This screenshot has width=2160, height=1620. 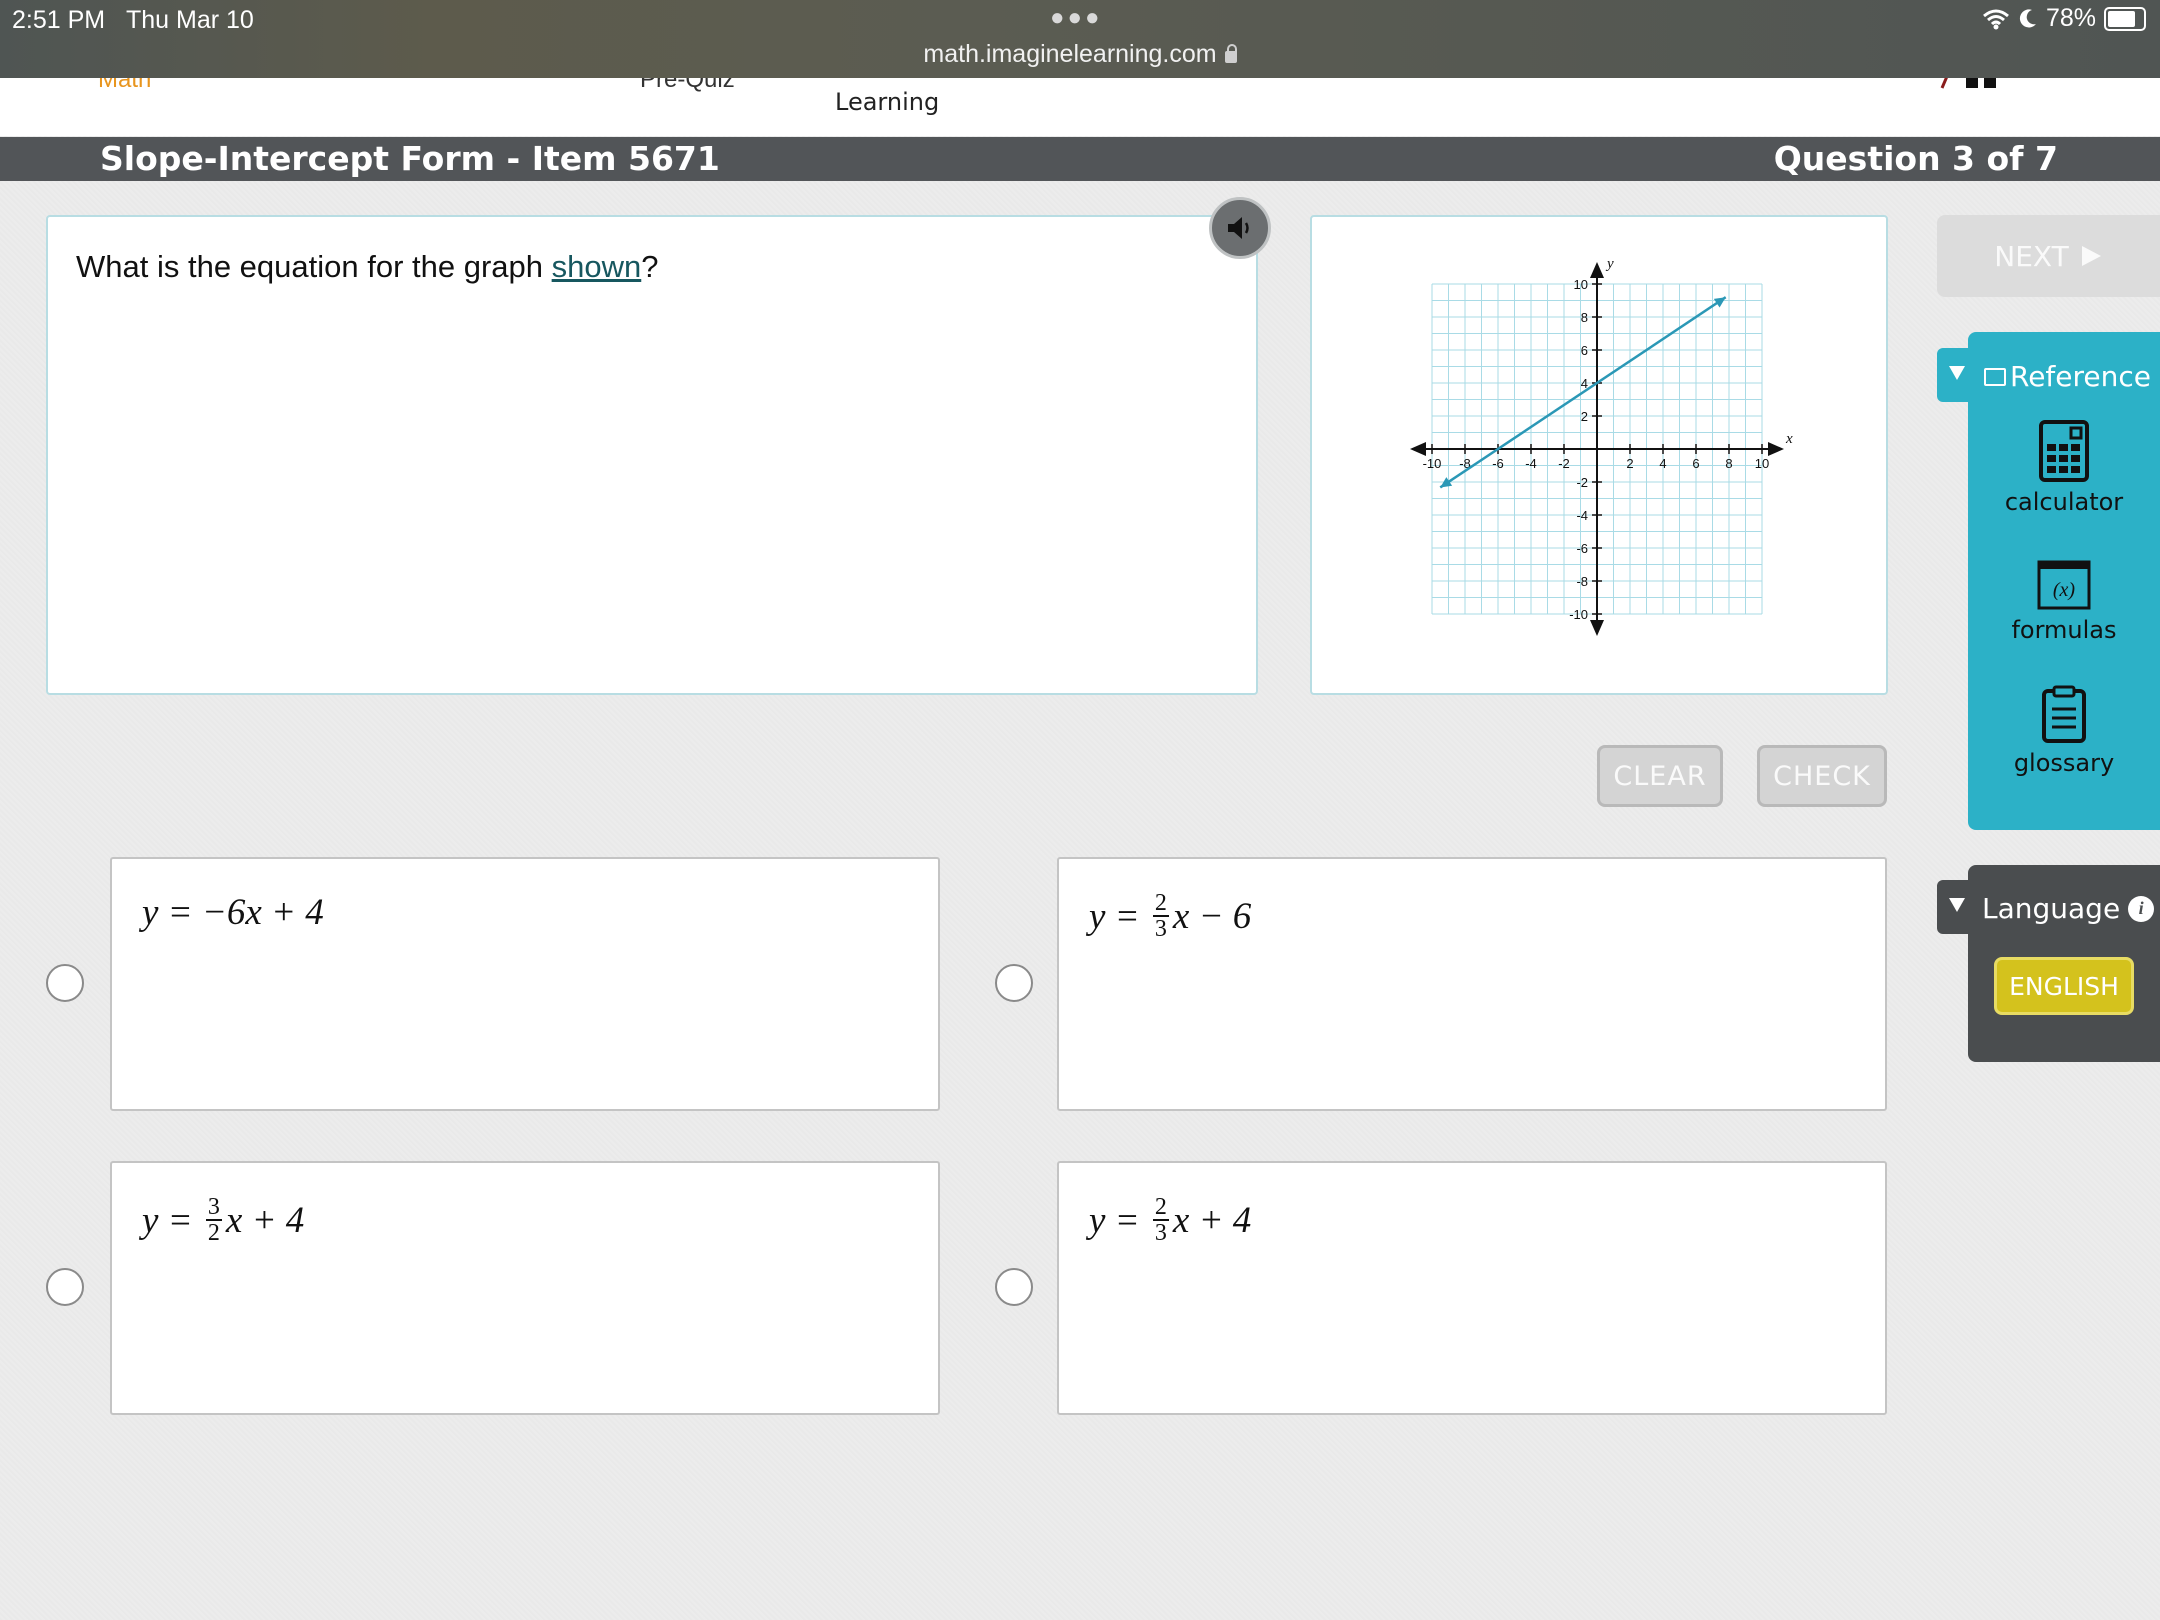 I want to click on speaker-icon, so click(x=1238, y=228).